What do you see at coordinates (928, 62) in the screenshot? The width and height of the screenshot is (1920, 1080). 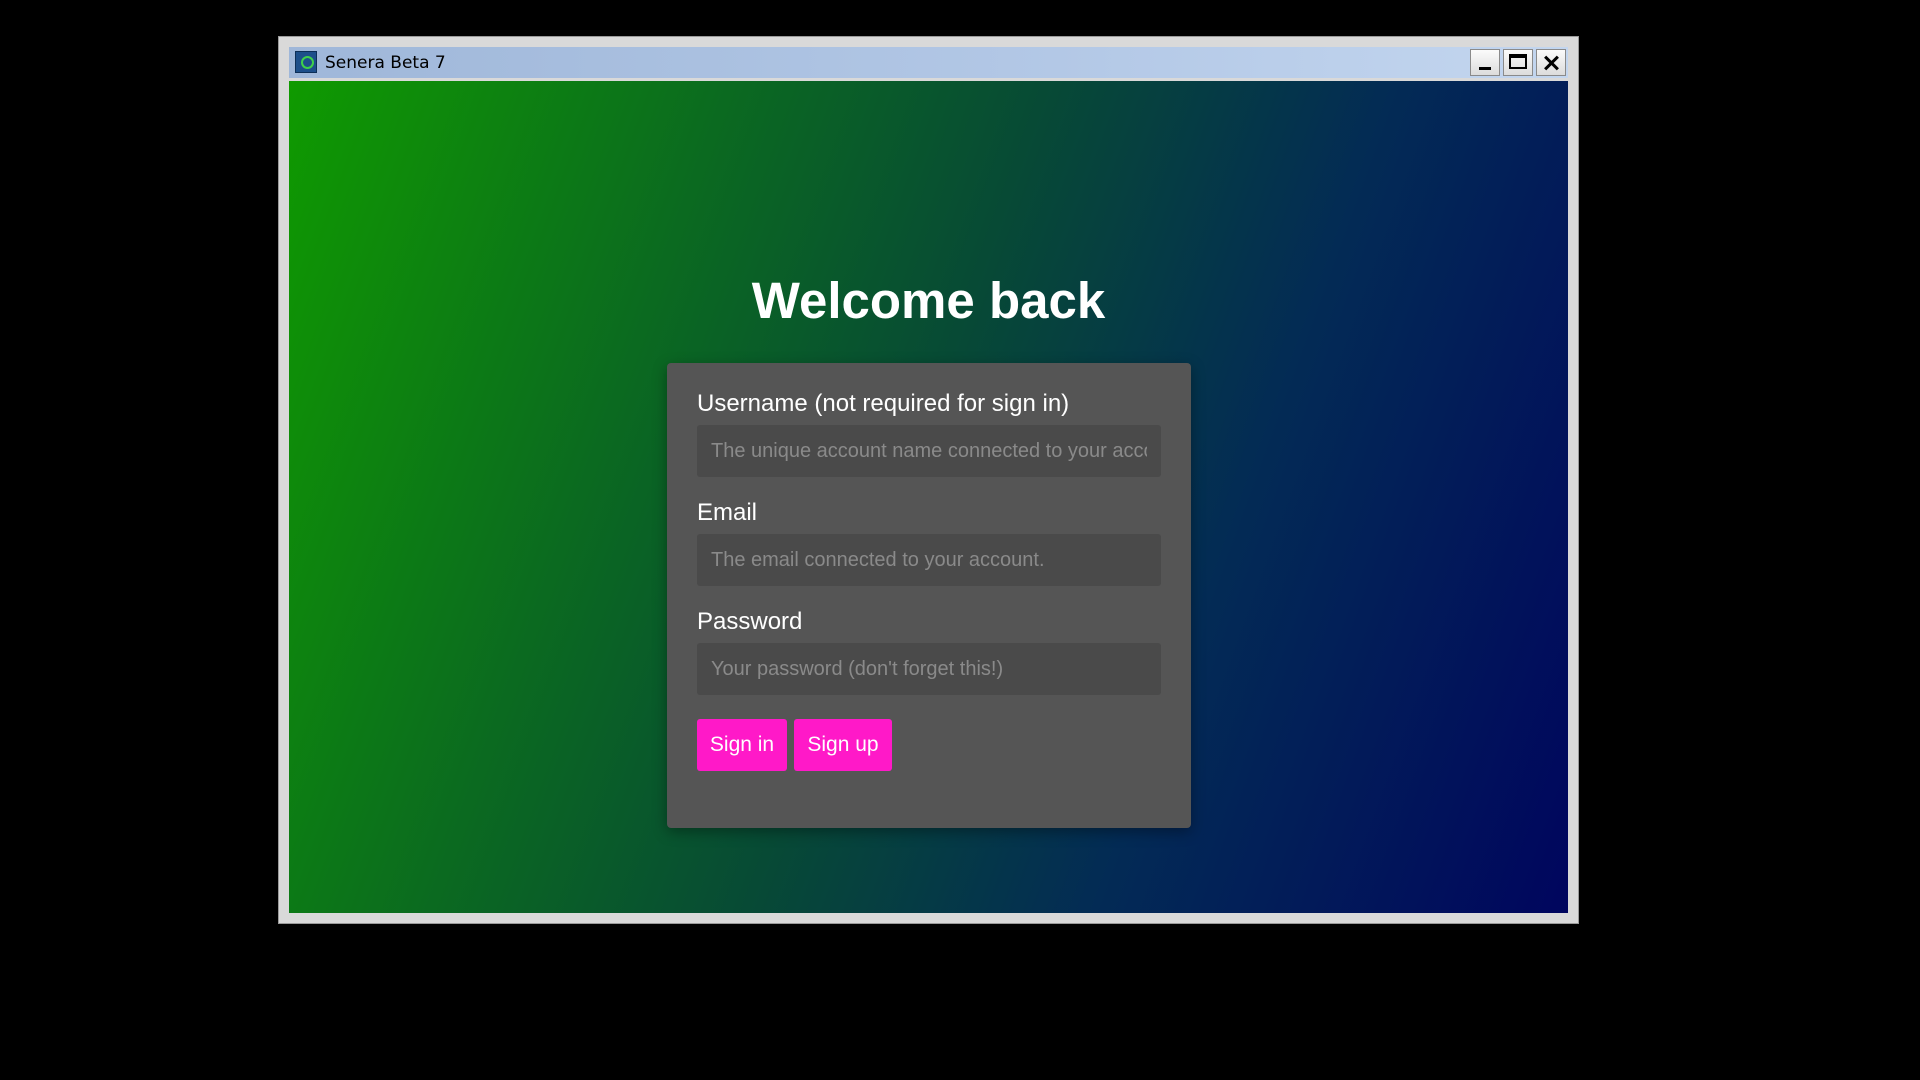 I see `window-titlebar: Senera Beta 7` at bounding box center [928, 62].